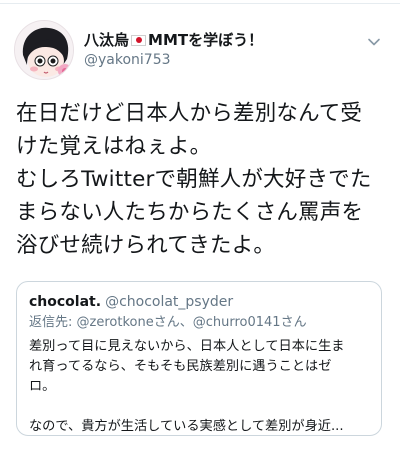 Image resolution: width=400 pixels, height=465 pixels. What do you see at coordinates (237, 322) in the screenshot?
I see `reply-mention-link: @churro0141` at bounding box center [237, 322].